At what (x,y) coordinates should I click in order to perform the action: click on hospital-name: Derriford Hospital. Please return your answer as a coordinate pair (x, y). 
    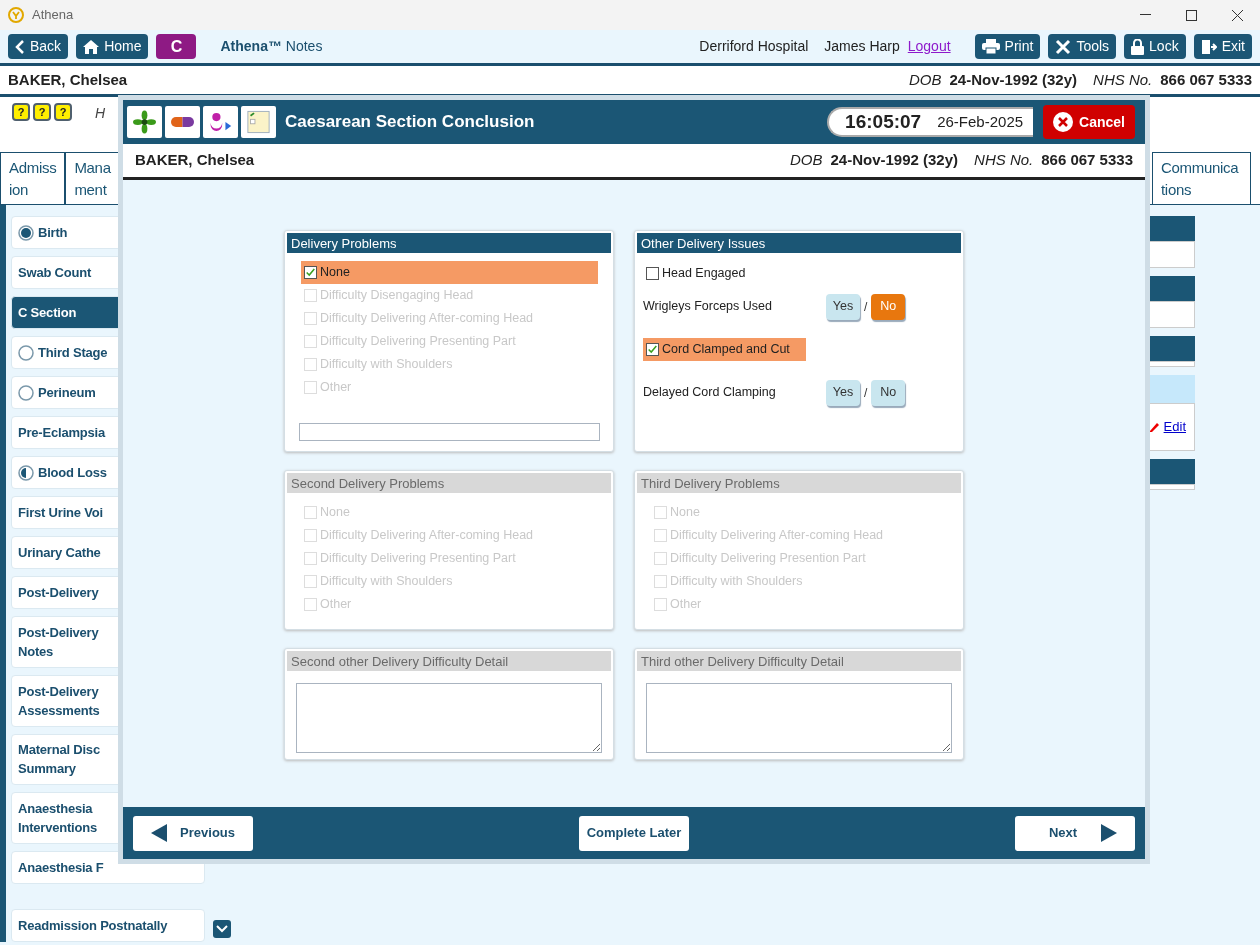
    Looking at the image, I should click on (754, 46).